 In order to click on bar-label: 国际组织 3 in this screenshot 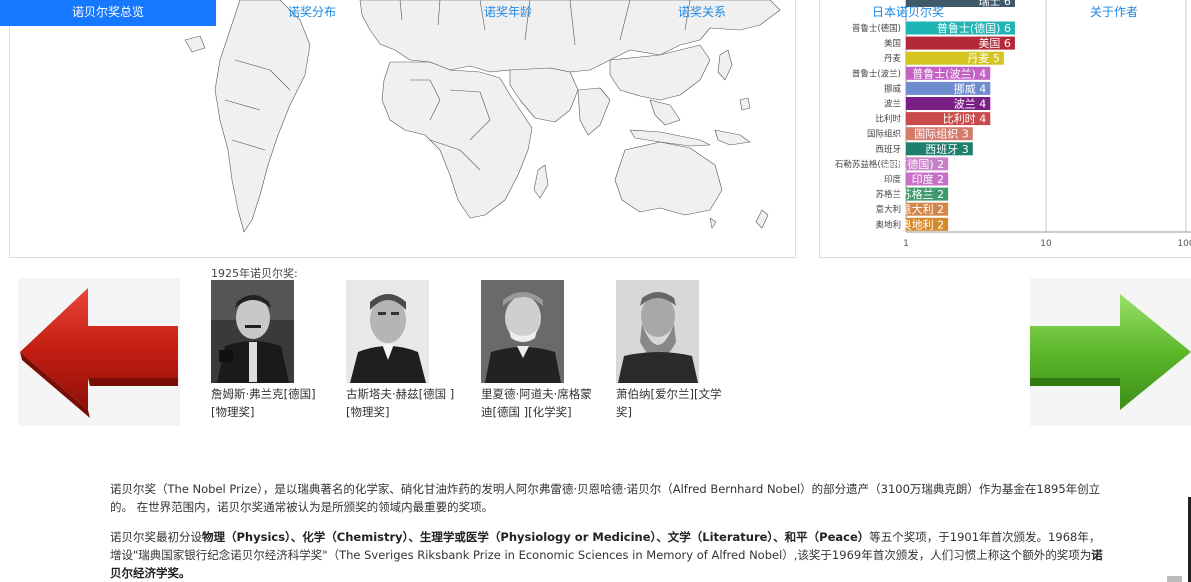, I will do `click(941, 134)`.